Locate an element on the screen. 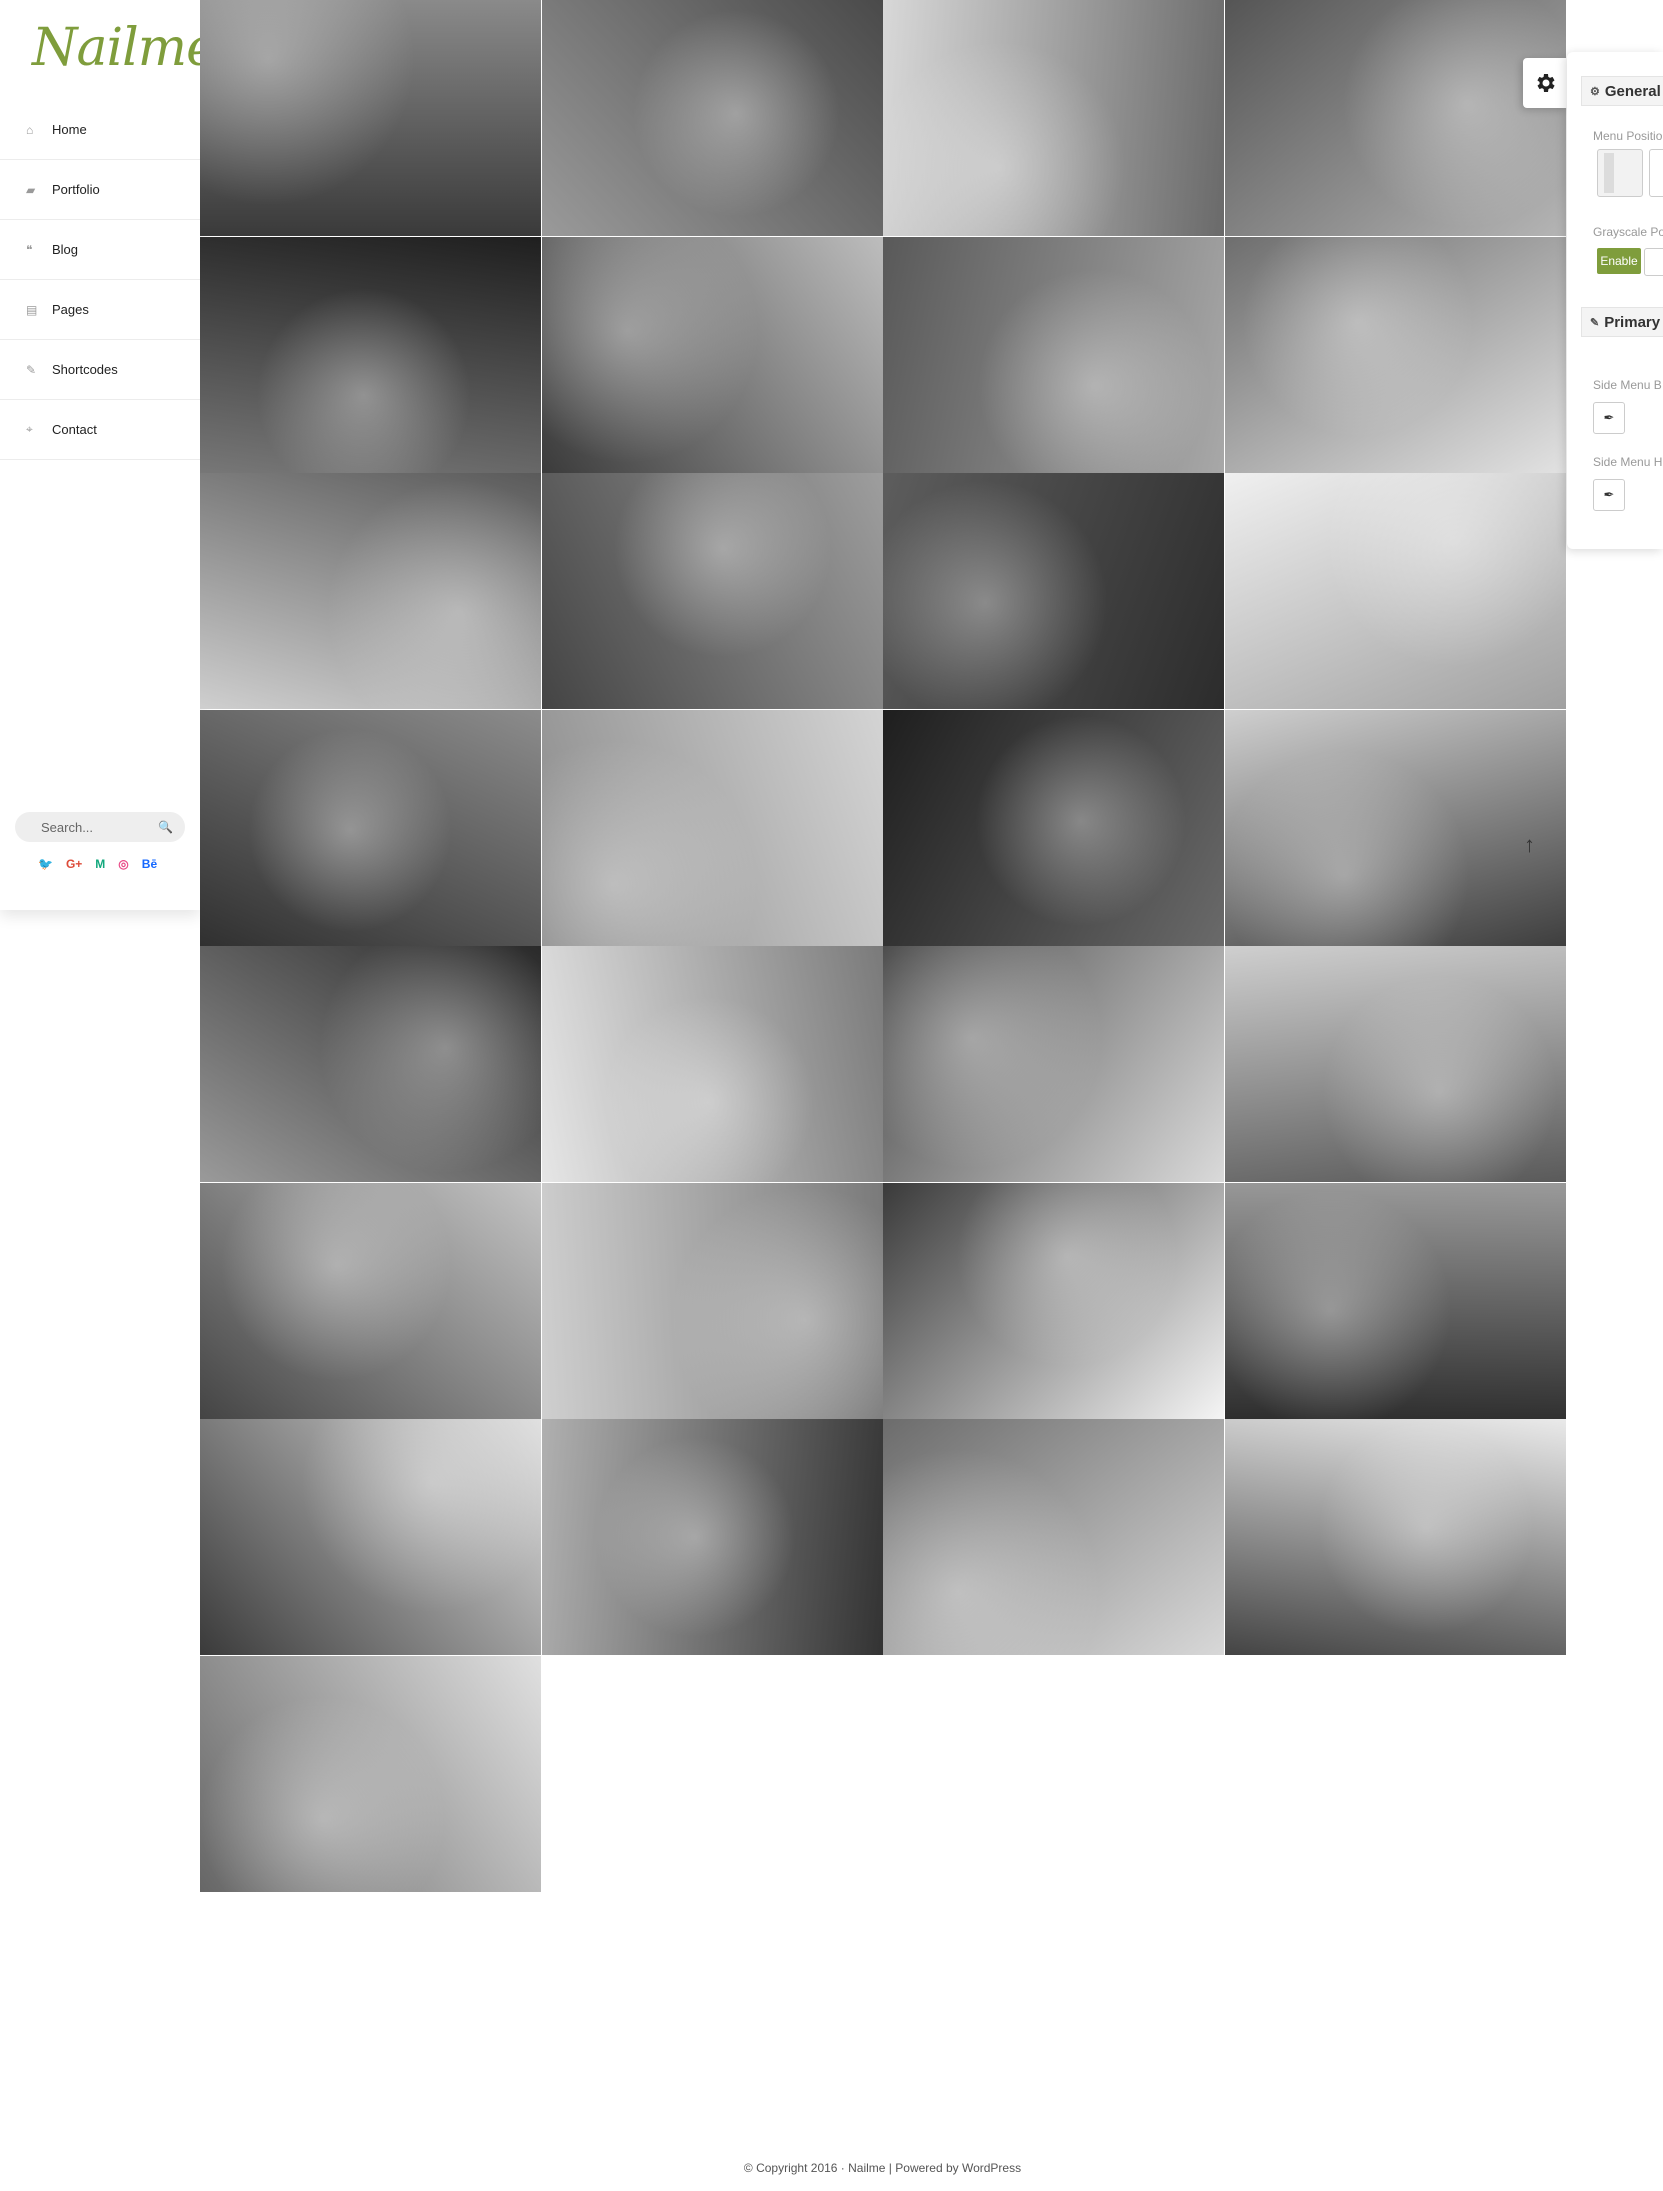 This screenshot has height=2191, width=1663. nav-item-blog: ❝ Blog is located at coordinates (100, 250).